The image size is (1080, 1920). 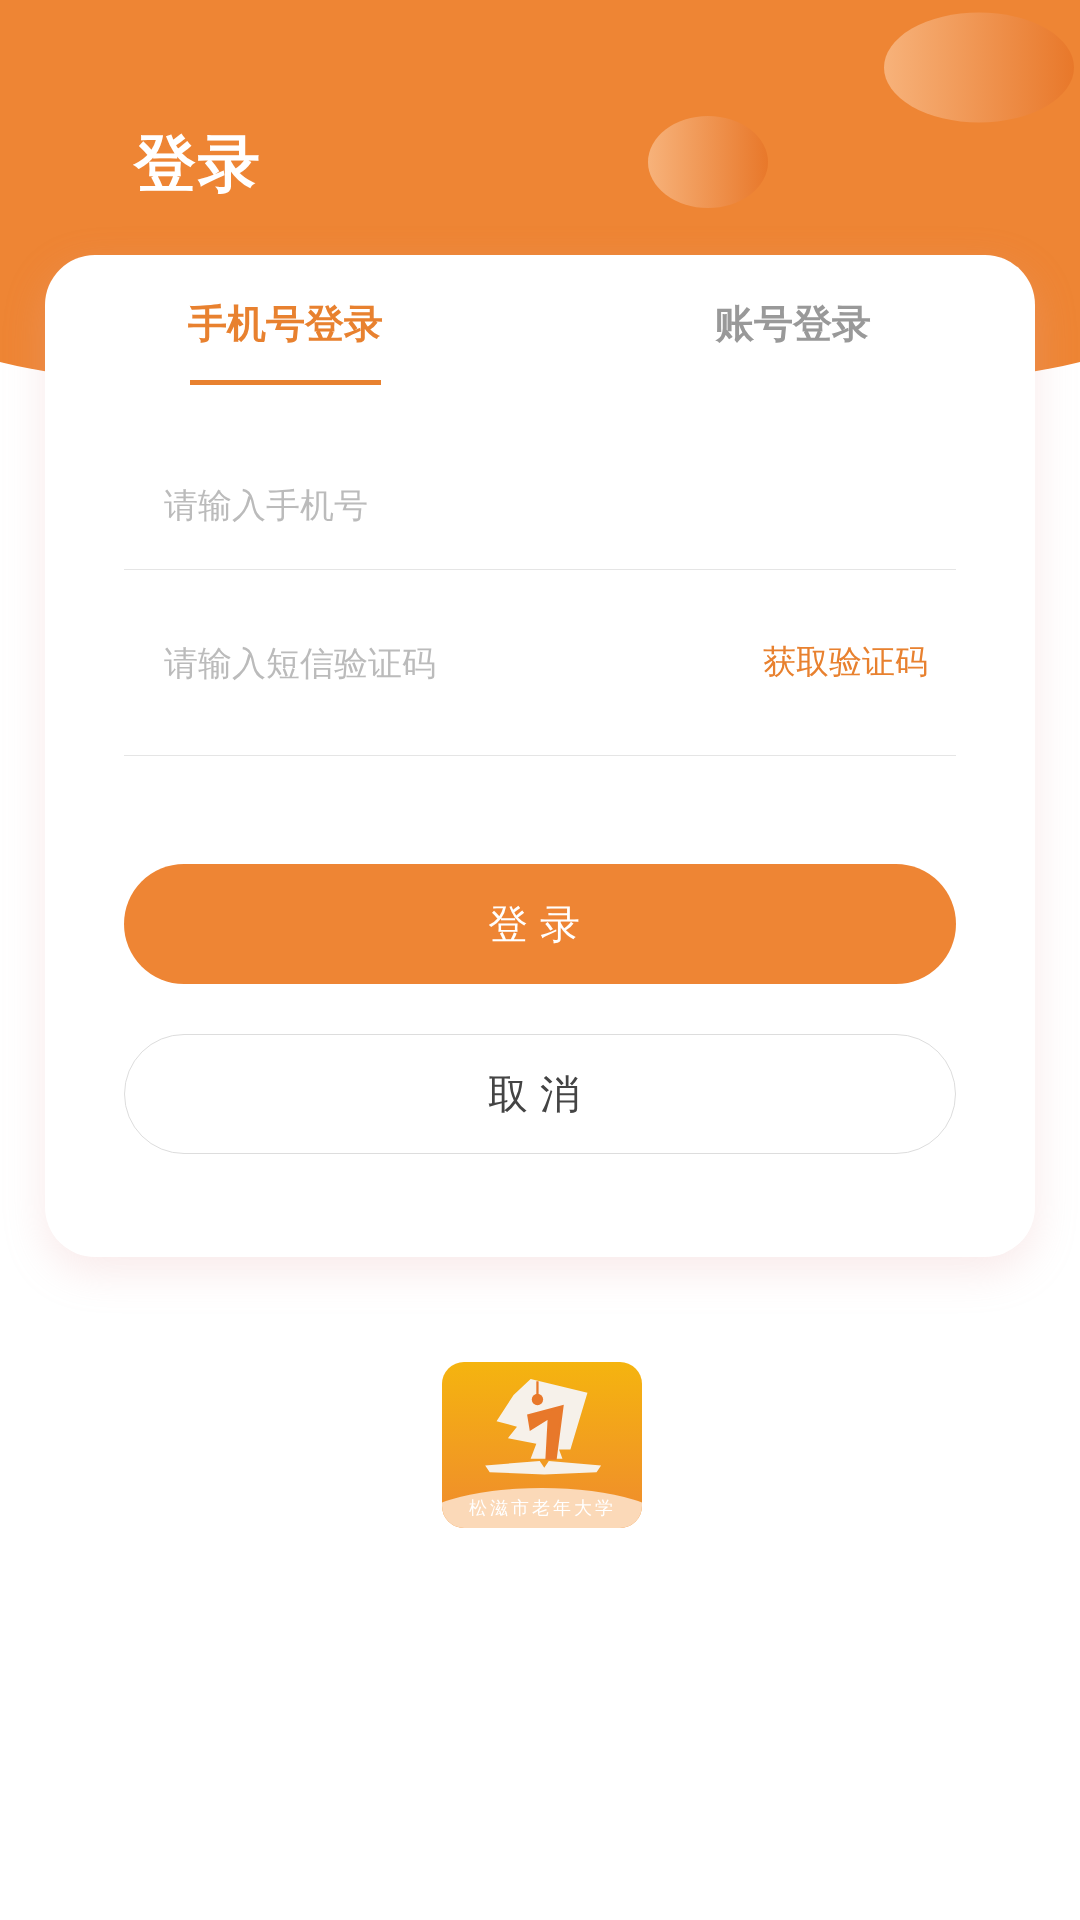 I want to click on logo-caption: 松滋市老年大学, so click(x=542, y=1508).